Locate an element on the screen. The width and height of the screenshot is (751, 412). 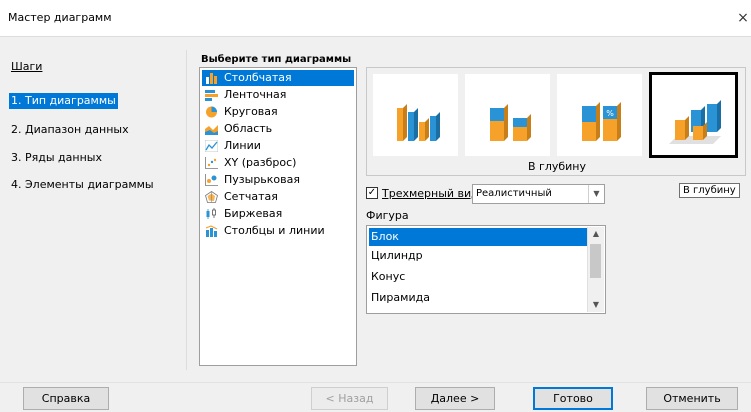
step-chart-type: 1. Тип диаграммы is located at coordinates (63, 101).